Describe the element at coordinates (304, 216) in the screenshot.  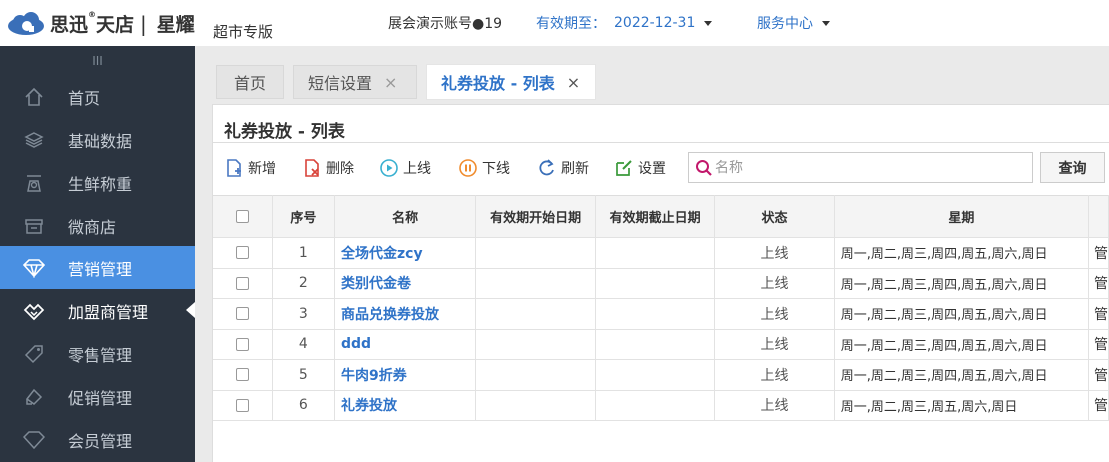
I see `column-header-index: 序号` at that location.